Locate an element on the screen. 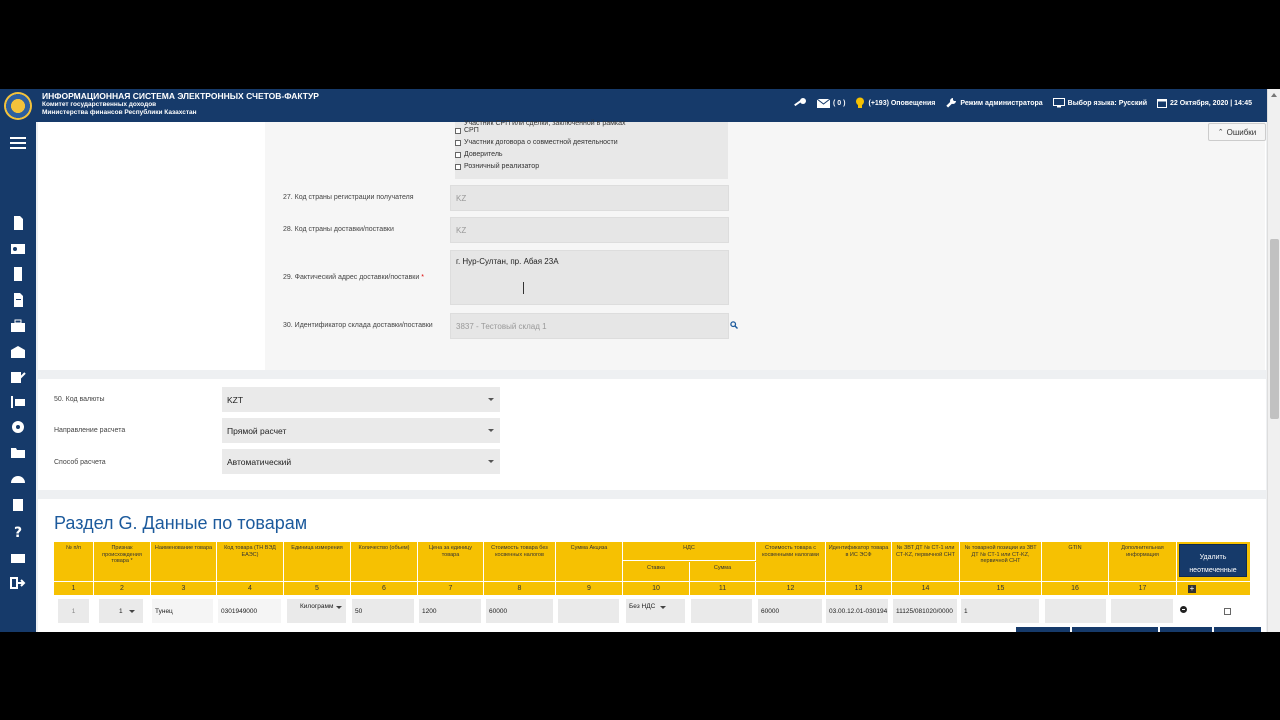  col-header: Наименование товара is located at coordinates (184, 561).